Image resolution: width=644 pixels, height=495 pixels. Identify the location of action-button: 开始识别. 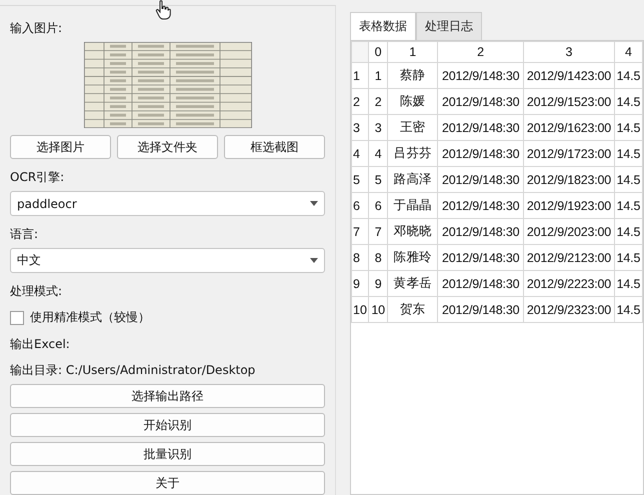
(167, 425).